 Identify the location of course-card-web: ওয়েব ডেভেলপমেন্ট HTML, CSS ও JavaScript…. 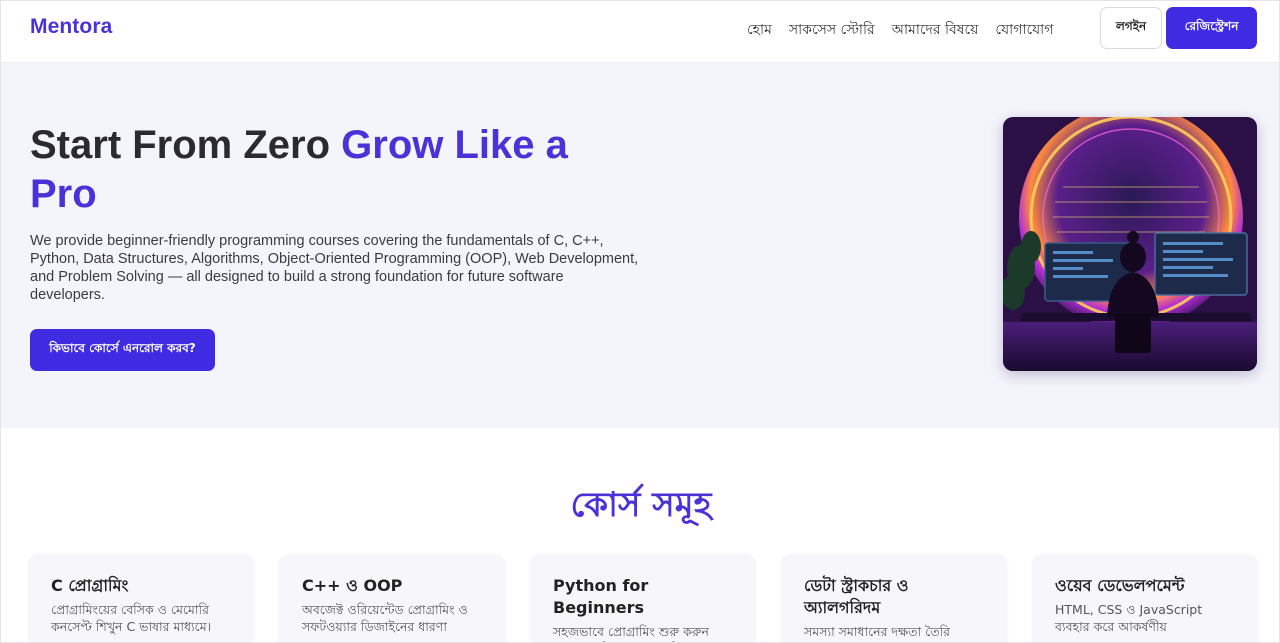
(1145, 598).